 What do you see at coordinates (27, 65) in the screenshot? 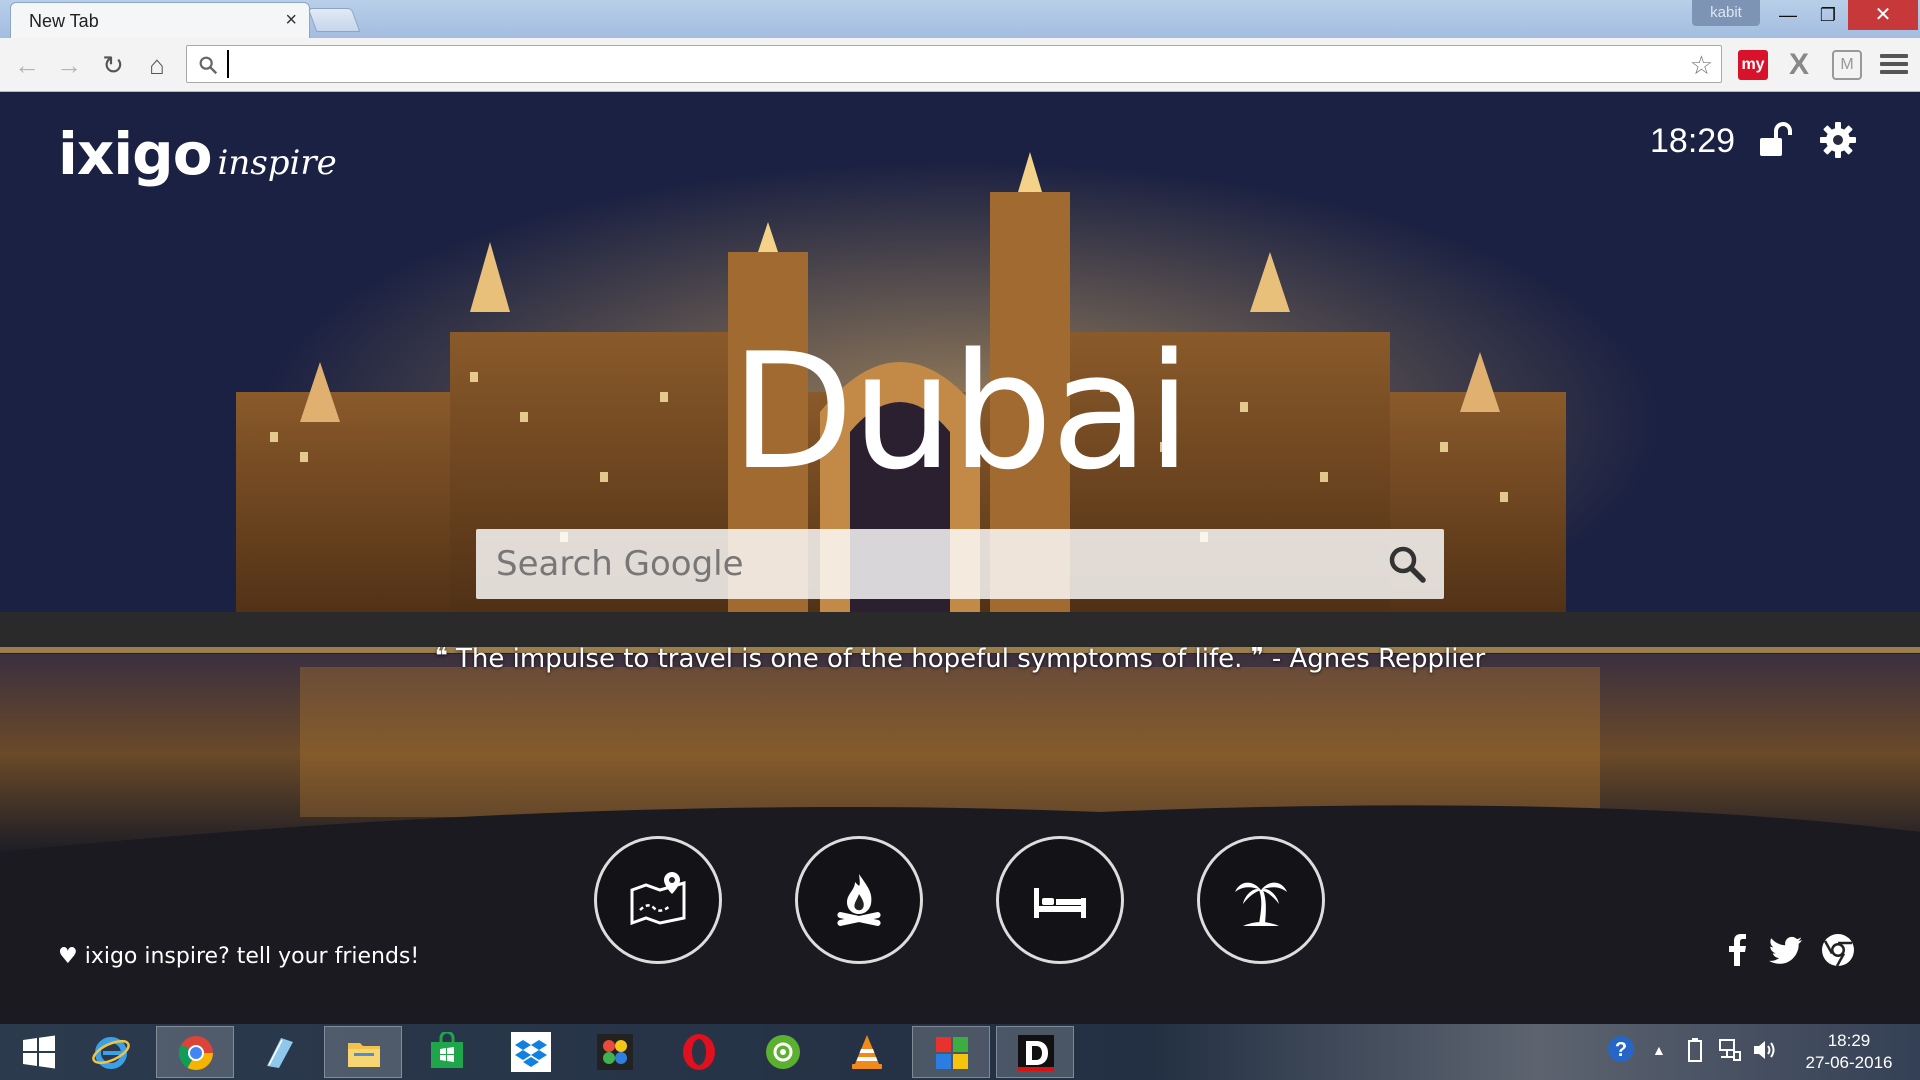
I see `back-icon: ←` at bounding box center [27, 65].